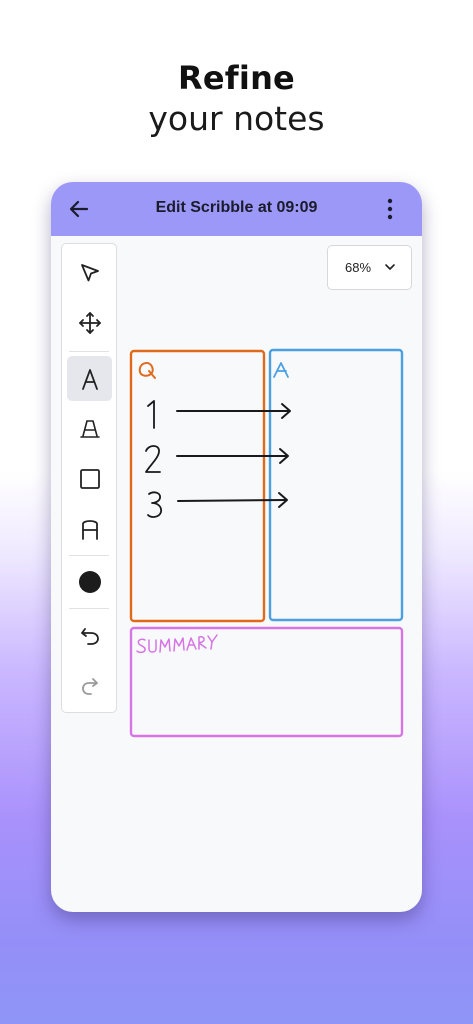 This screenshot has width=473, height=1024. What do you see at coordinates (197, 486) in the screenshot?
I see `question-box` at bounding box center [197, 486].